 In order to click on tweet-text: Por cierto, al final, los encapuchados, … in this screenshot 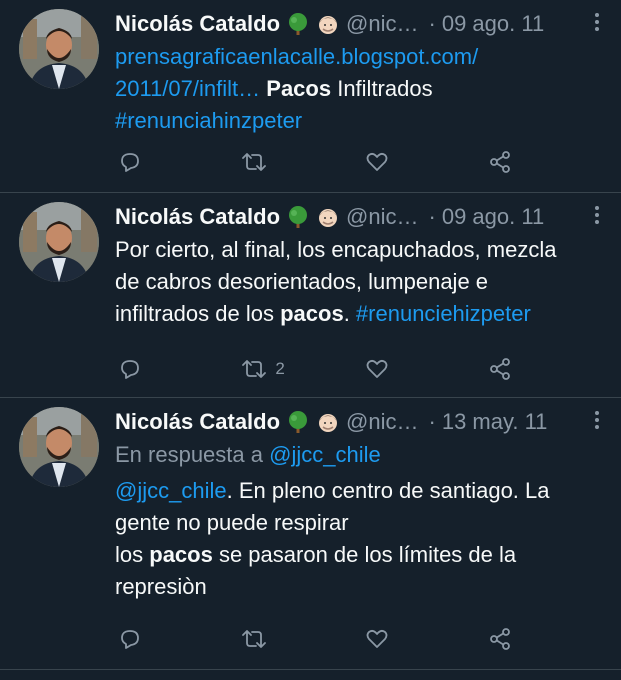, I will do `click(353, 282)`.